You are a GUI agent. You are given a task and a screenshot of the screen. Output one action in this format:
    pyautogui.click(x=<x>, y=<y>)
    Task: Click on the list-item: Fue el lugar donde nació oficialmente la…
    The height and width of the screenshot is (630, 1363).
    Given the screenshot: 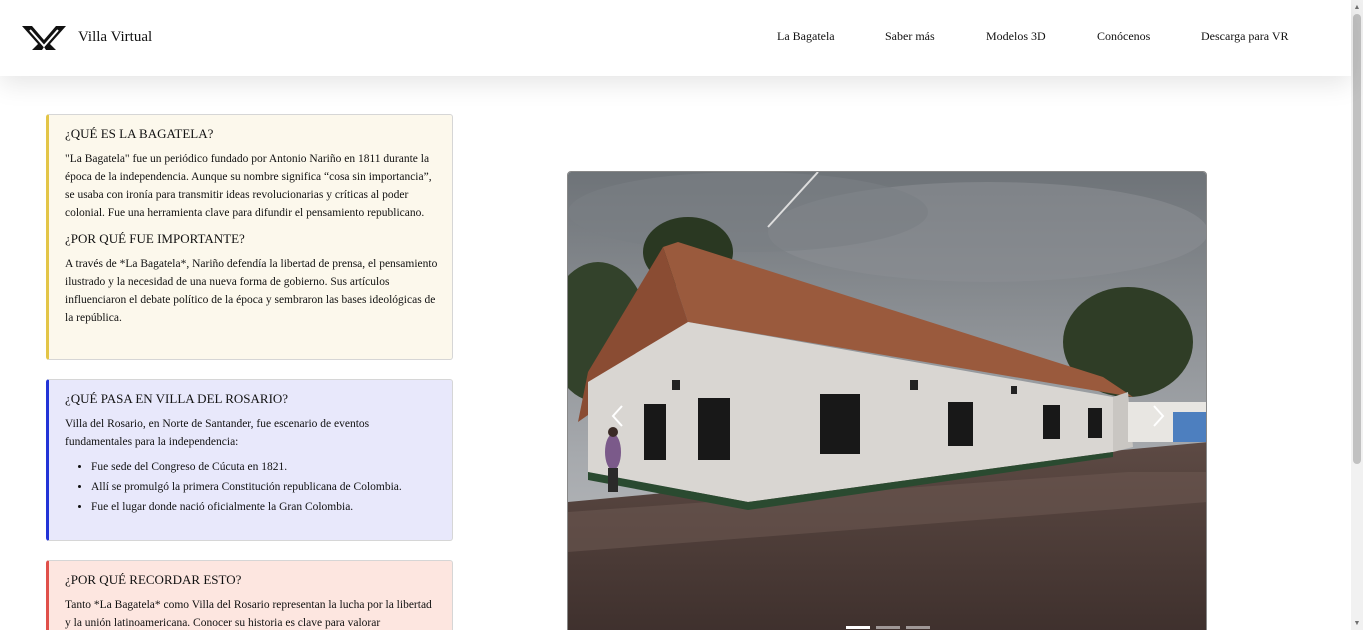 What is the action you would take?
    pyautogui.click(x=264, y=507)
    